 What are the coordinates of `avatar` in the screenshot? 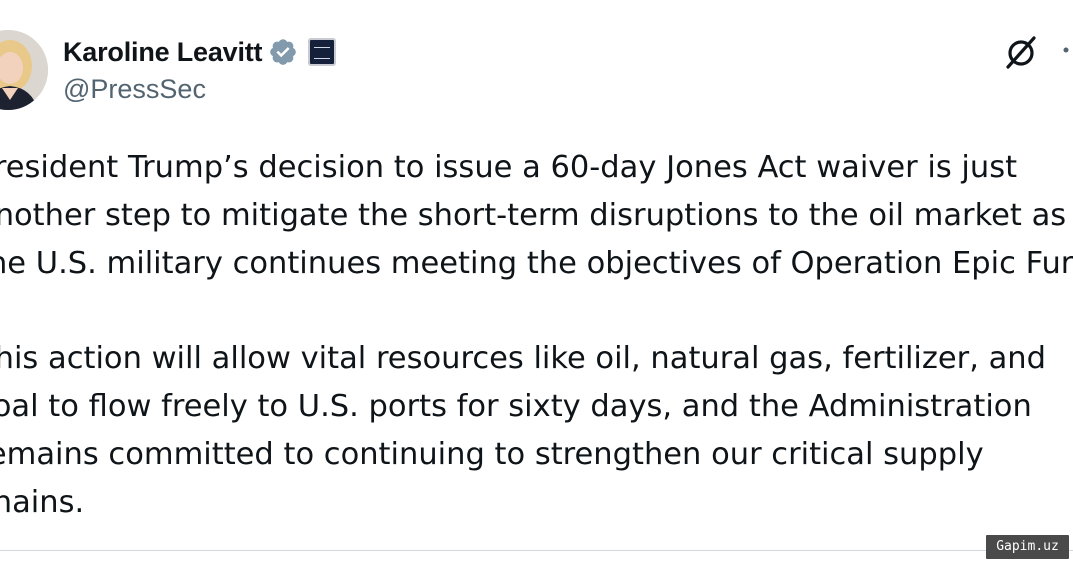 It's located at (24, 70).